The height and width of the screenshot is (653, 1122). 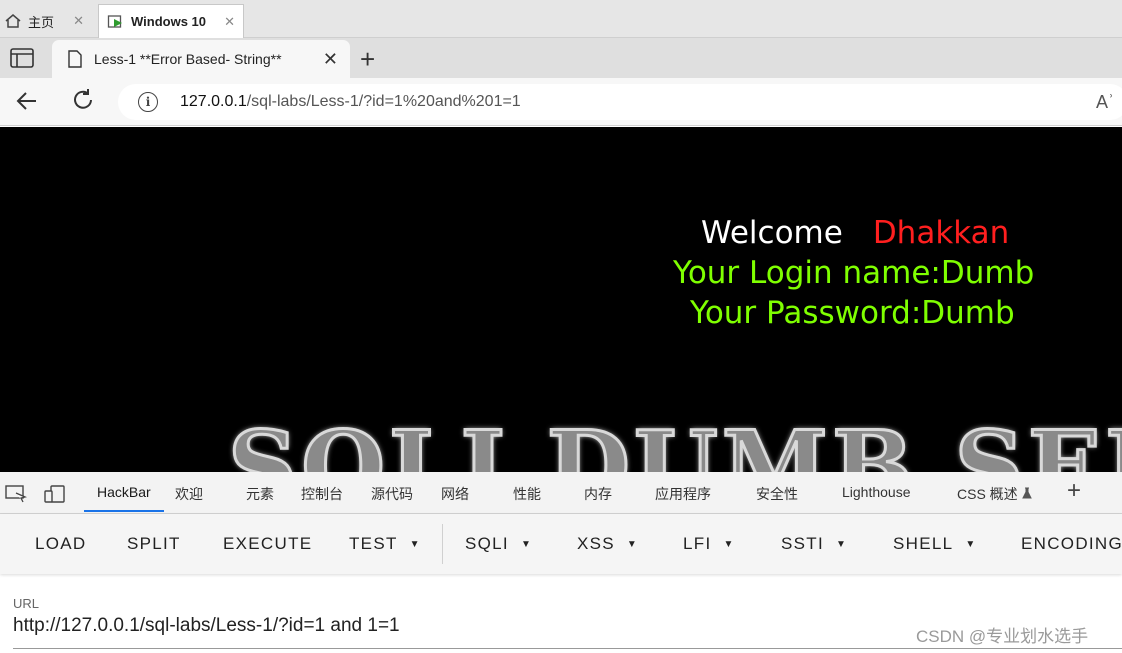 I want to click on home-icon, so click(x=13, y=21).